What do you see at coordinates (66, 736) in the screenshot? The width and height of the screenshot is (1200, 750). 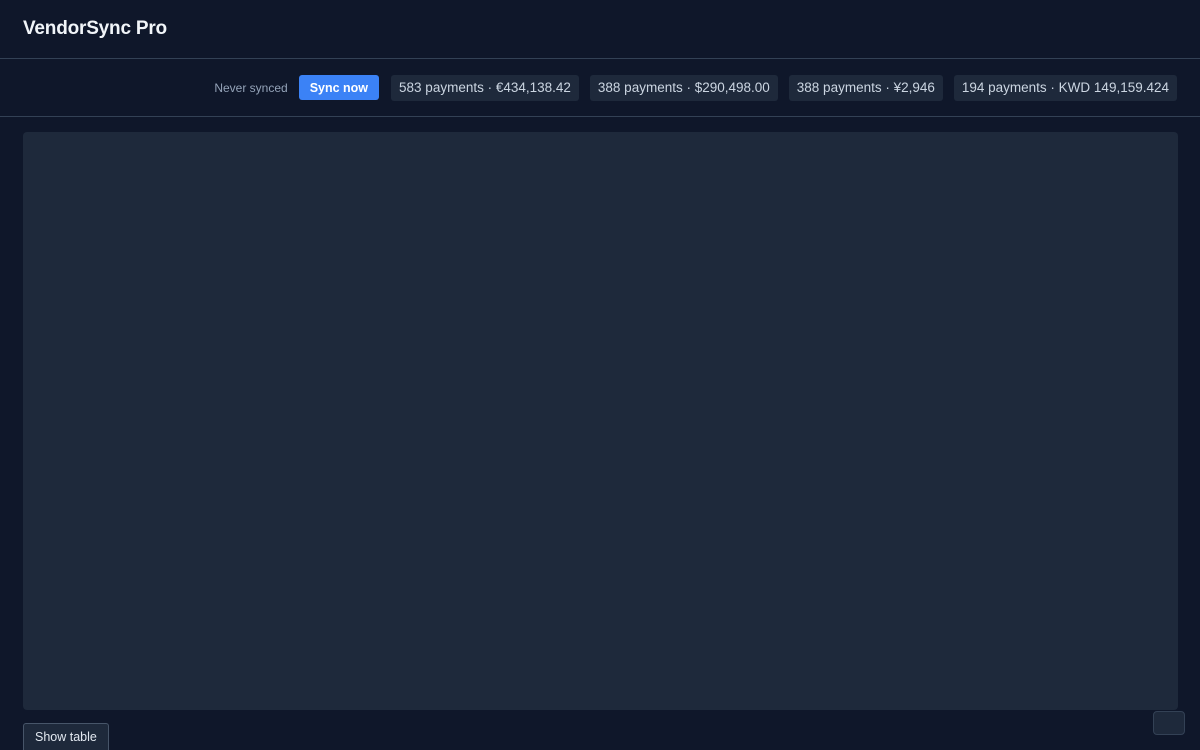 I see `show-table-button: Show table` at bounding box center [66, 736].